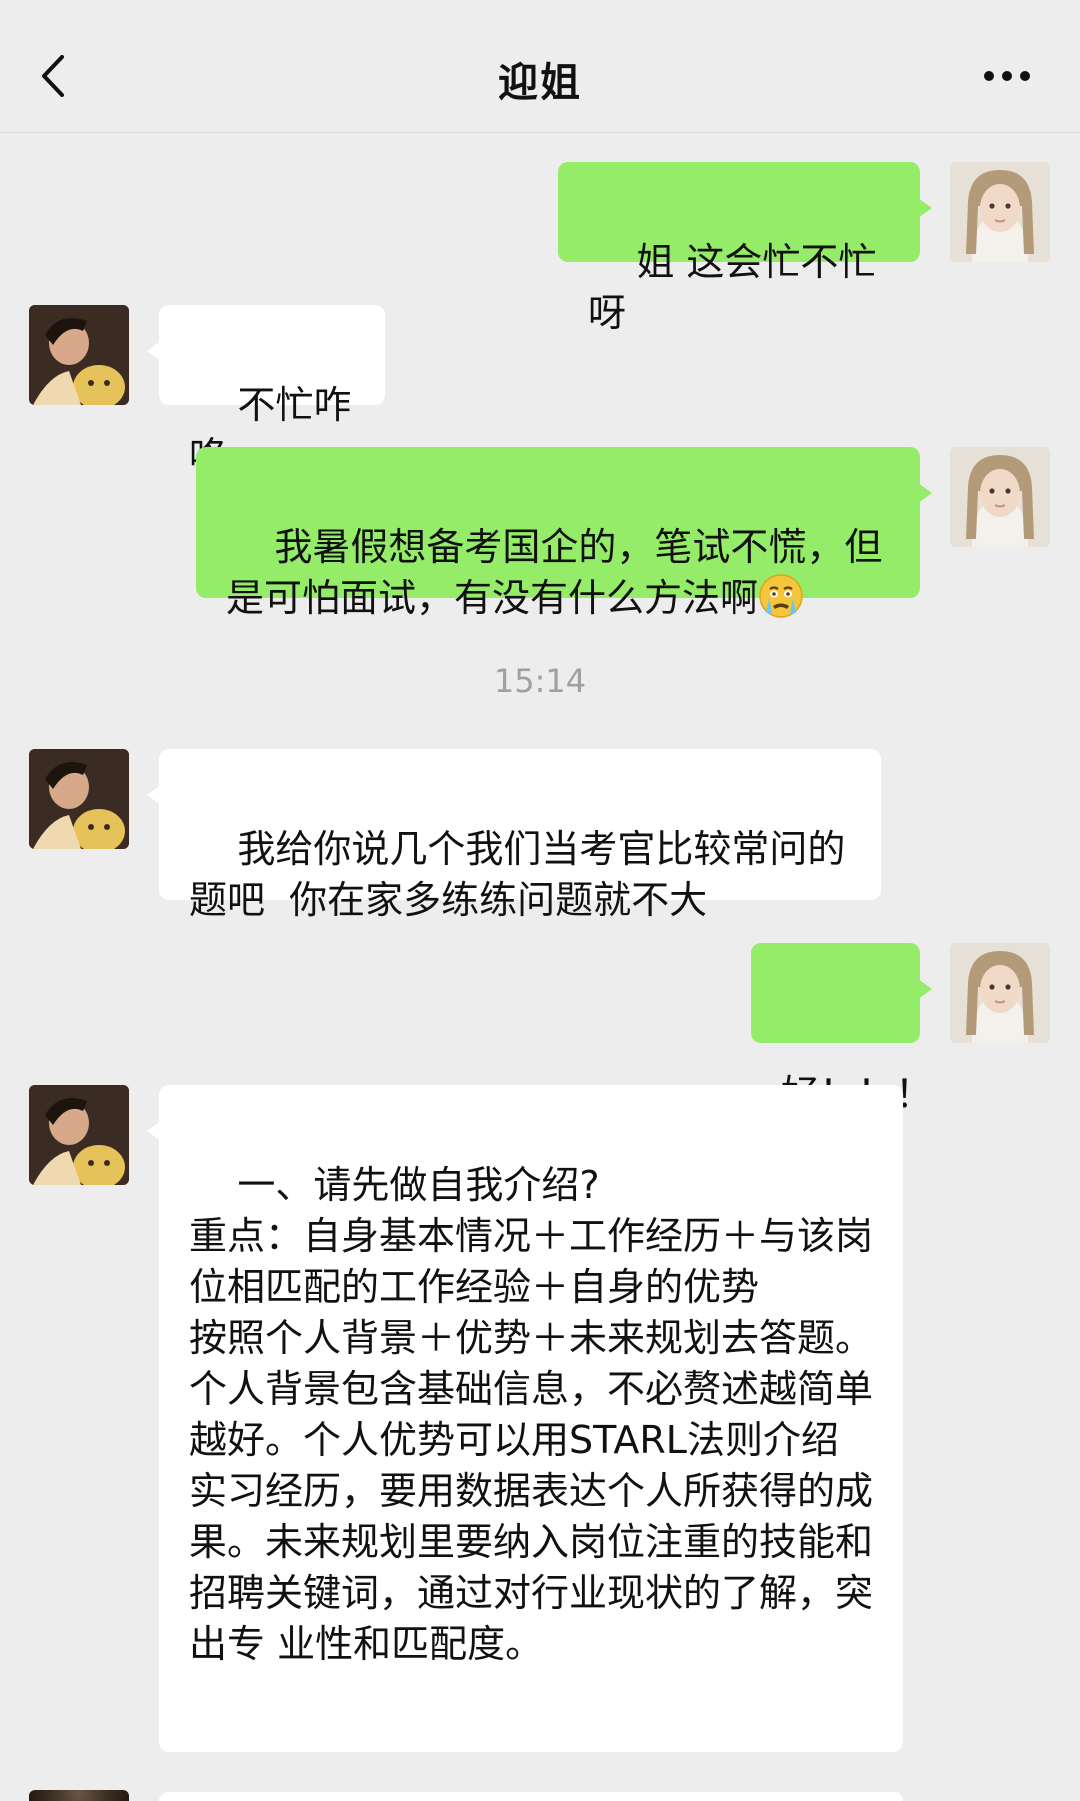 This screenshot has width=1080, height=1801. I want to click on crying-face-icon, so click(781, 596).